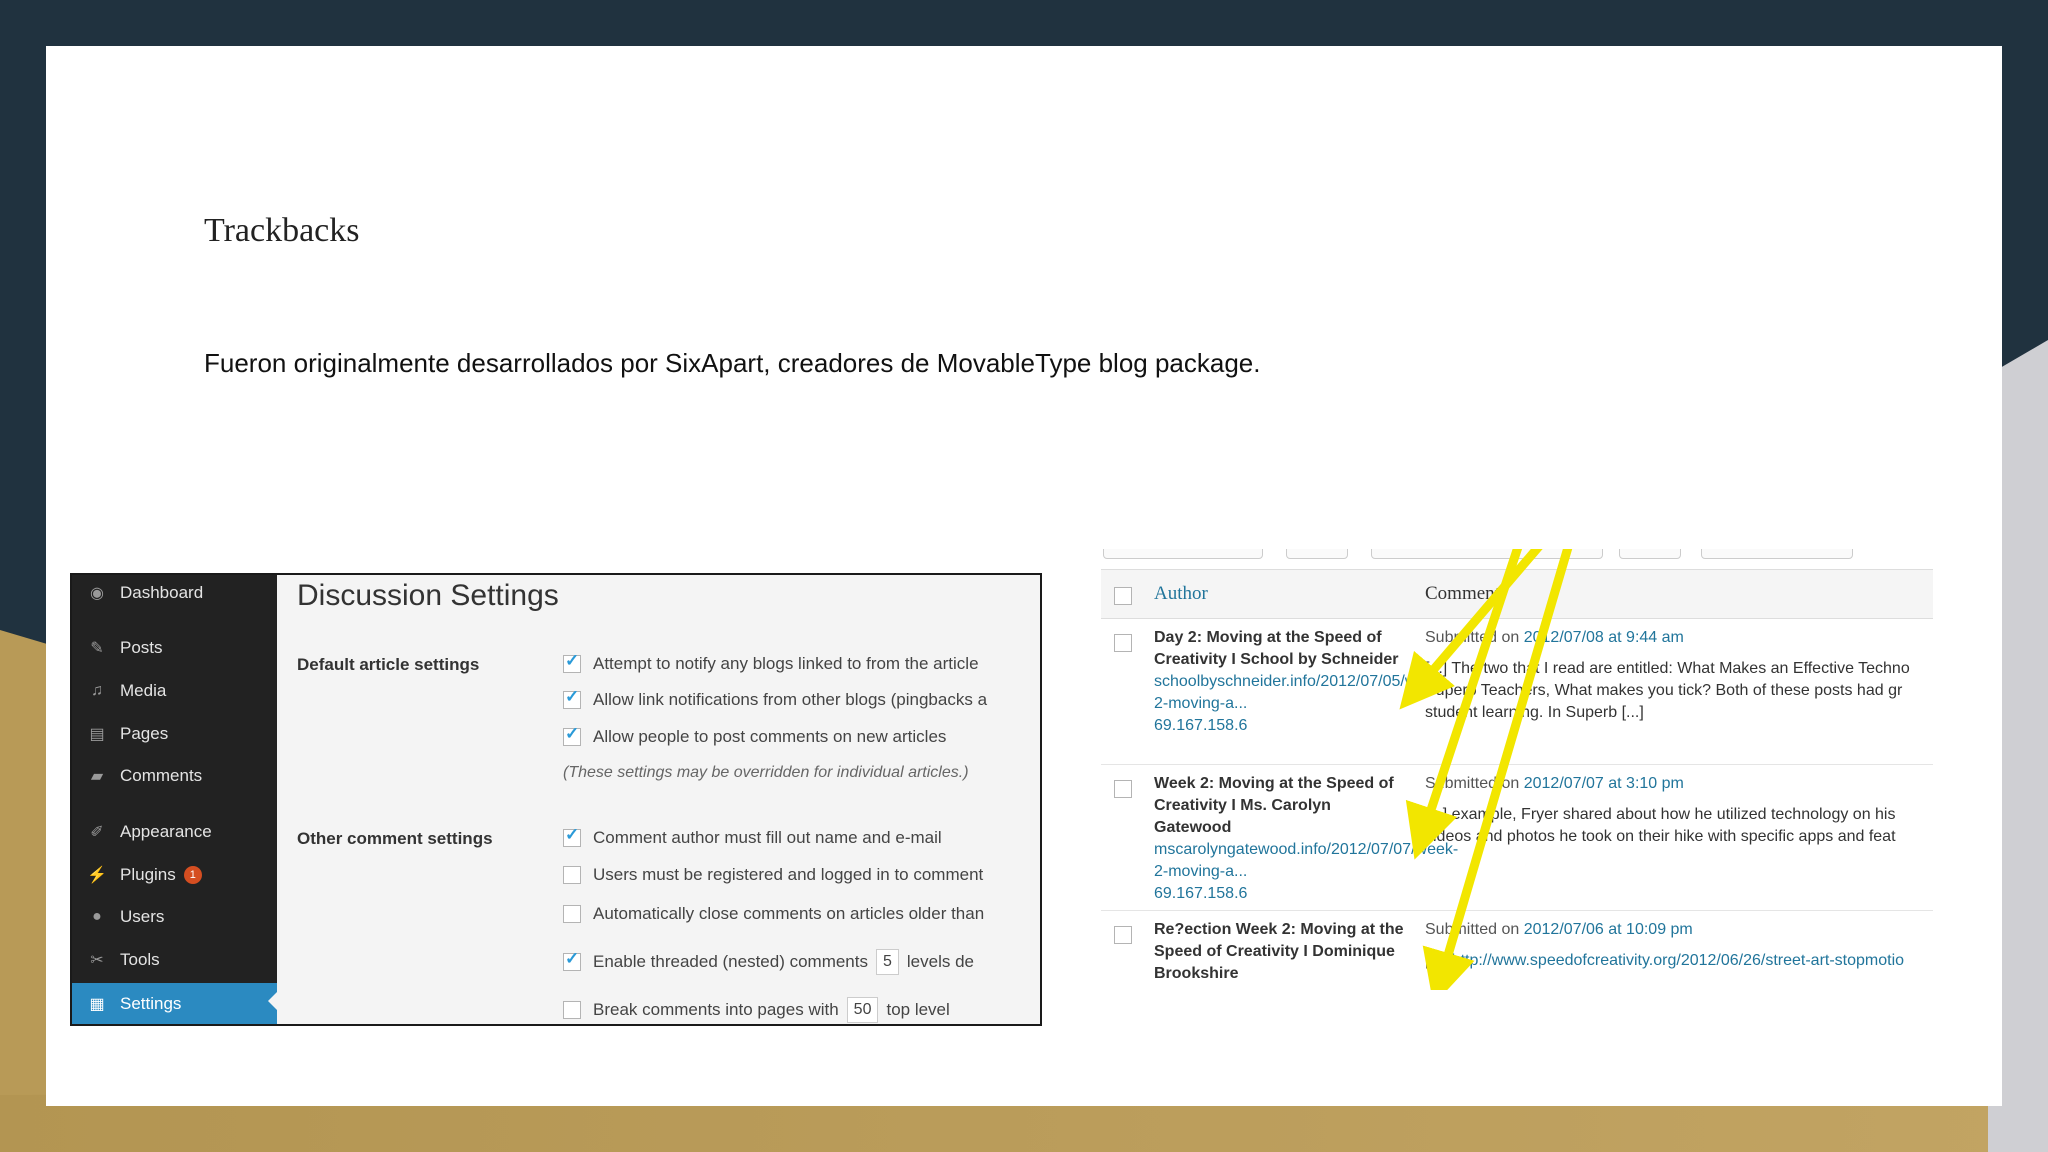 This screenshot has height=1152, width=2048. What do you see at coordinates (97, 916) in the screenshot?
I see `user-icon: ●` at bounding box center [97, 916].